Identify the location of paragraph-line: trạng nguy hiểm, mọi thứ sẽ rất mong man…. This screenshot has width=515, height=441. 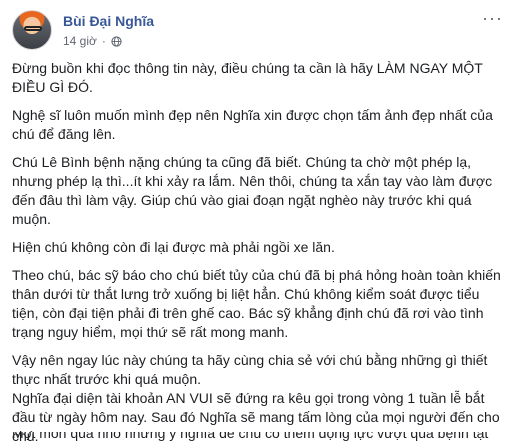
(150, 332).